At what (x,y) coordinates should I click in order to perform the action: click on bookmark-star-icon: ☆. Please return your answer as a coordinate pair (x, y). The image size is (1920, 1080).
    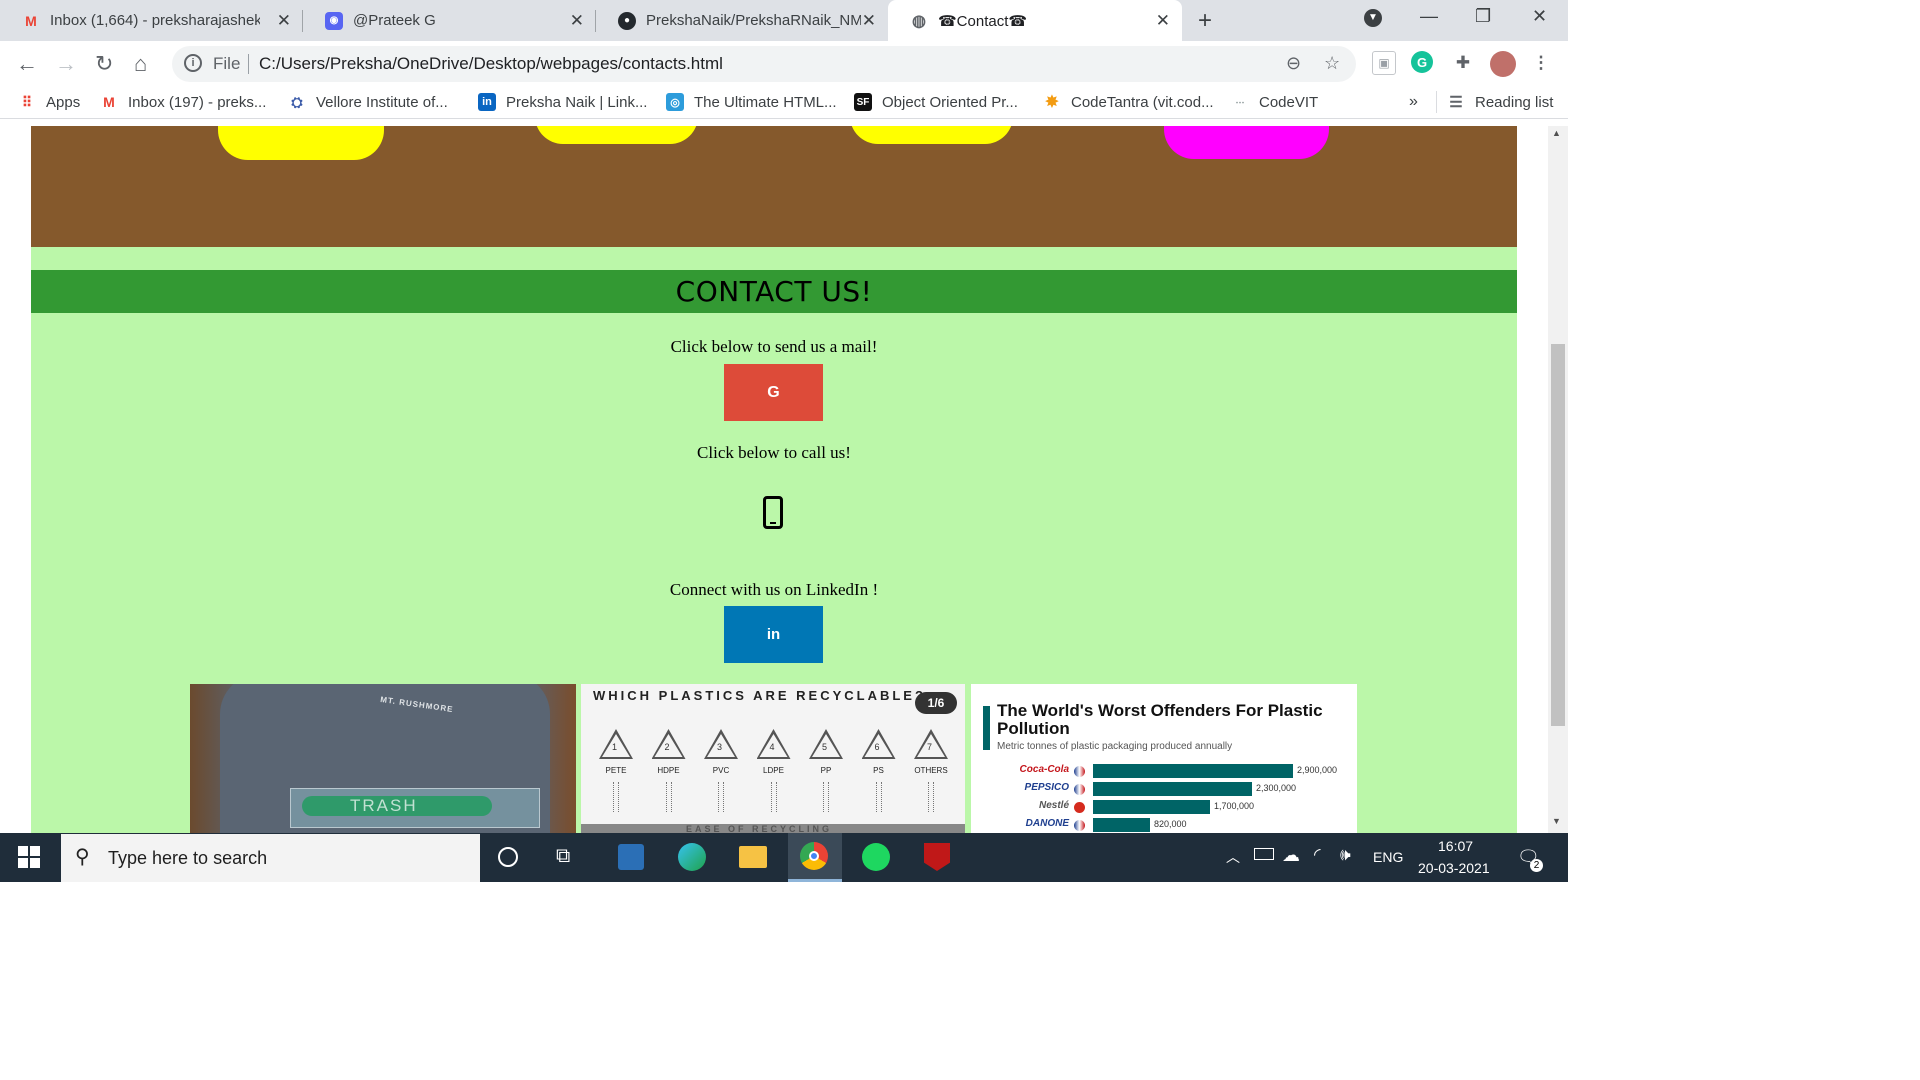
    Looking at the image, I should click on (1332, 63).